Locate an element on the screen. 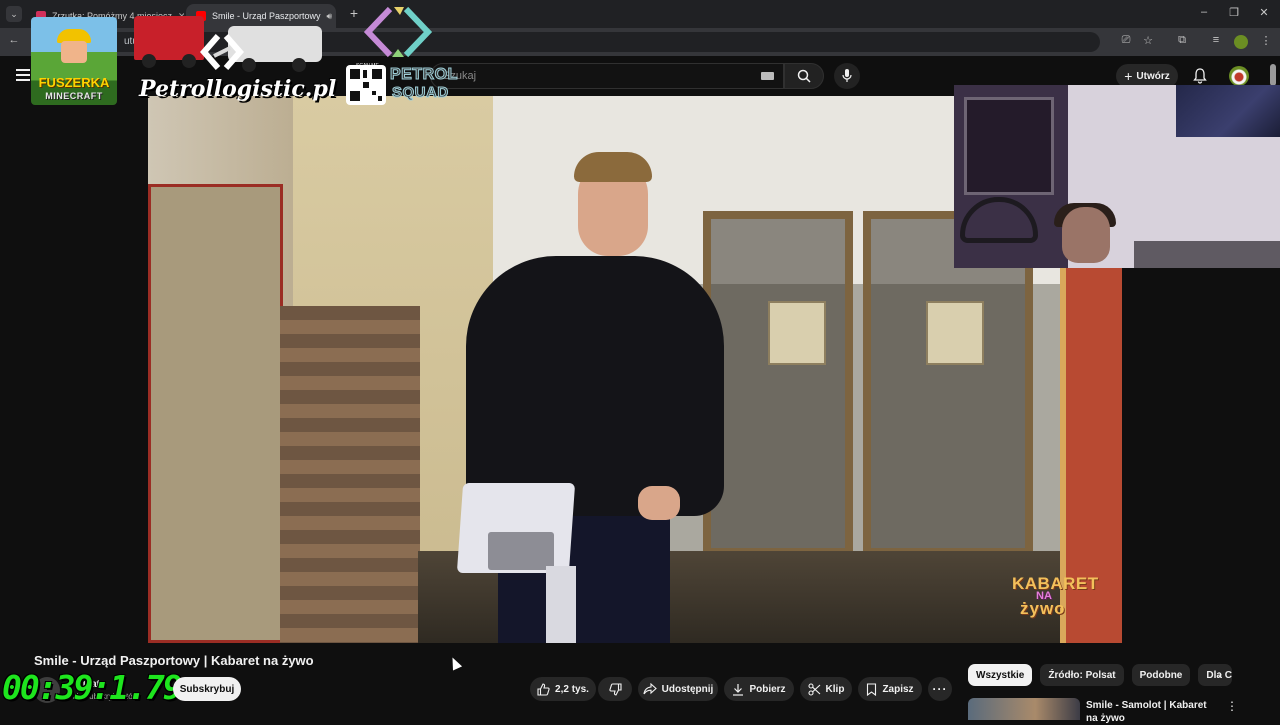 The width and height of the screenshot is (1280, 725). browser-menu-icon: ⋮ is located at coordinates (1266, 40).